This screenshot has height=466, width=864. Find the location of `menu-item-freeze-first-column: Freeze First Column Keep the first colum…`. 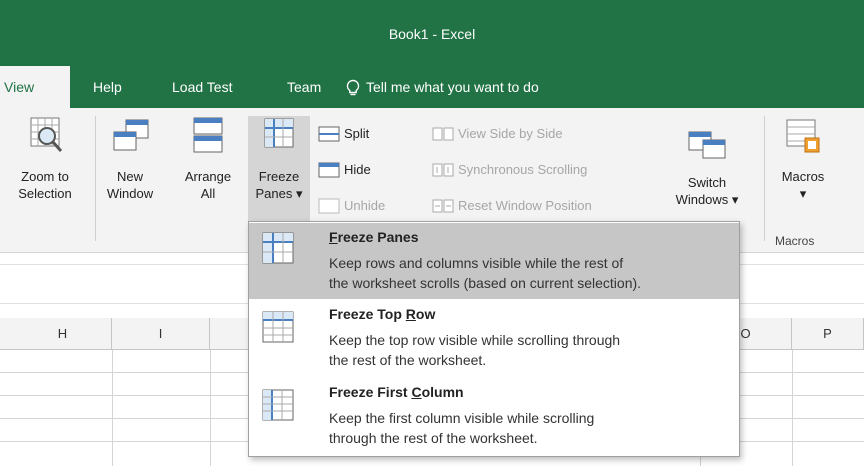

menu-item-freeze-first-column: Freeze First Column Keep the first colum… is located at coordinates (494, 418).